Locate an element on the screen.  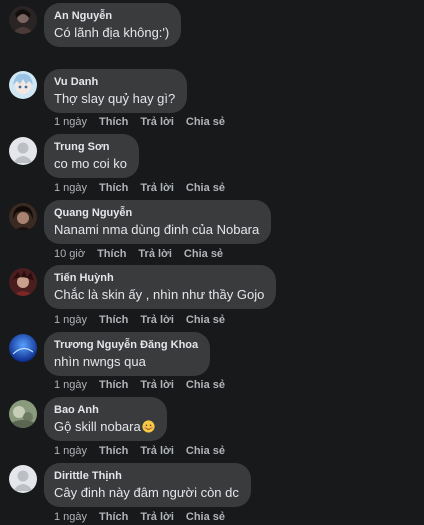
comment-actions: 10 giờ Thích Trả lời Chia sẻ is located at coordinates (144, 254).